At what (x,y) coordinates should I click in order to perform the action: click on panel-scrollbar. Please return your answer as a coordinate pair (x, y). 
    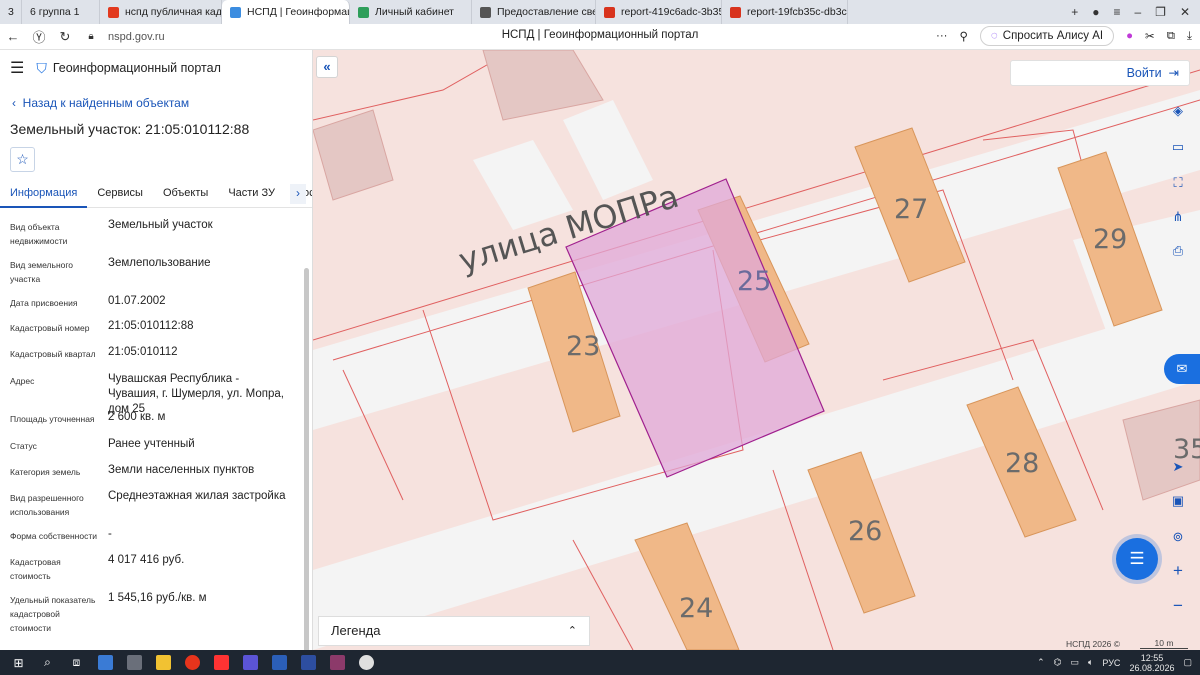
    Looking at the image, I should click on (306, 459).